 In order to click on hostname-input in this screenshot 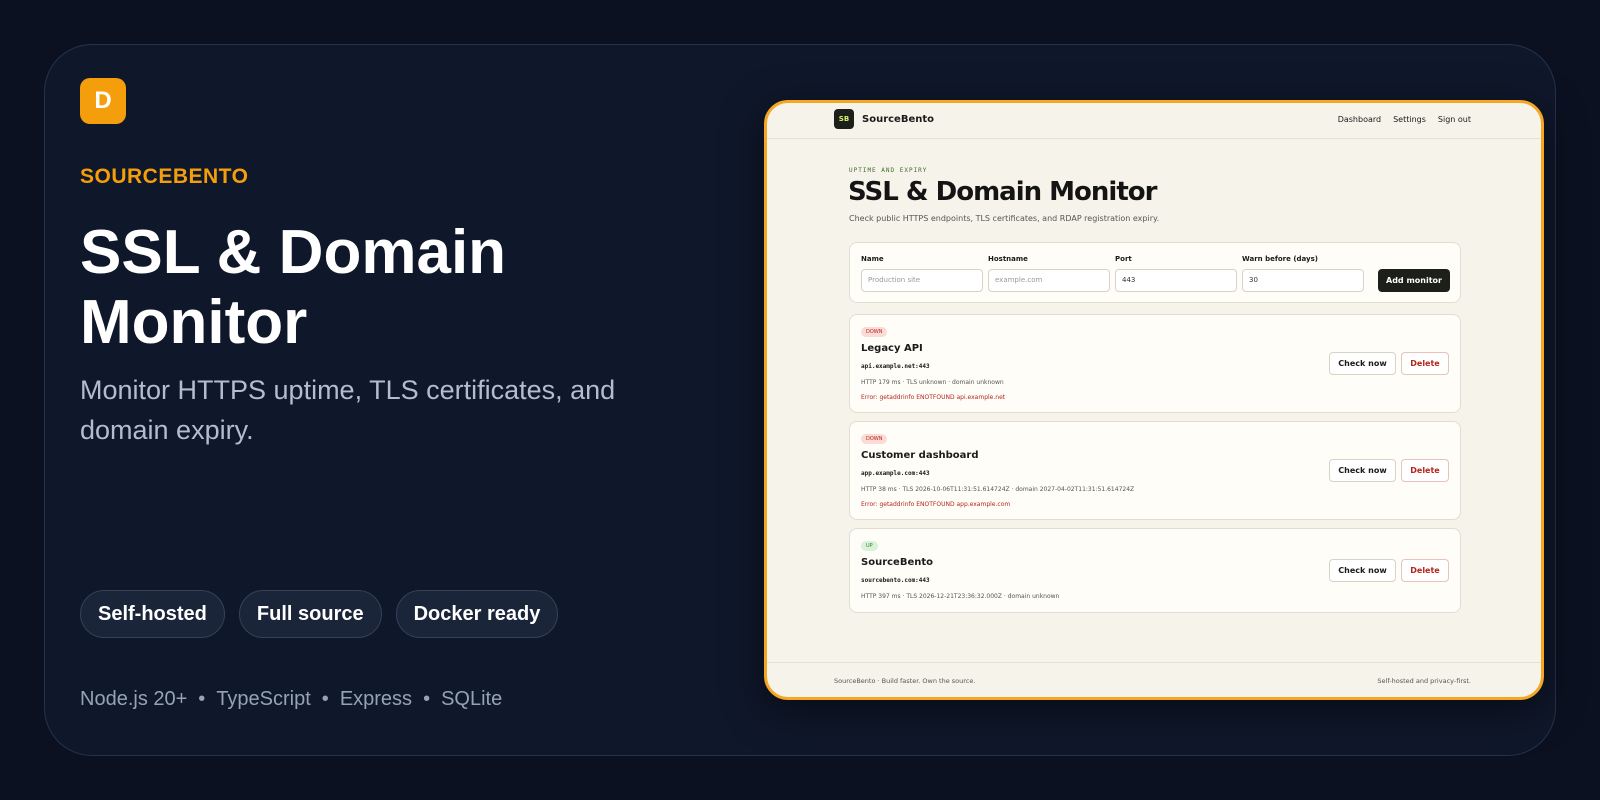, I will do `click(1049, 280)`.